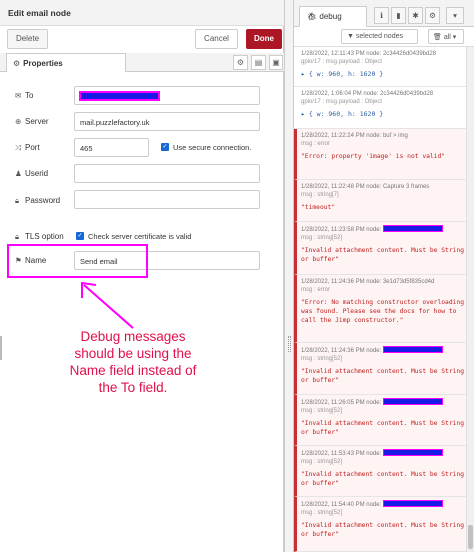 This screenshot has width=474, height=552. Describe the element at coordinates (437, 37) in the screenshot. I see `trash-icon: 🗑︎` at that location.